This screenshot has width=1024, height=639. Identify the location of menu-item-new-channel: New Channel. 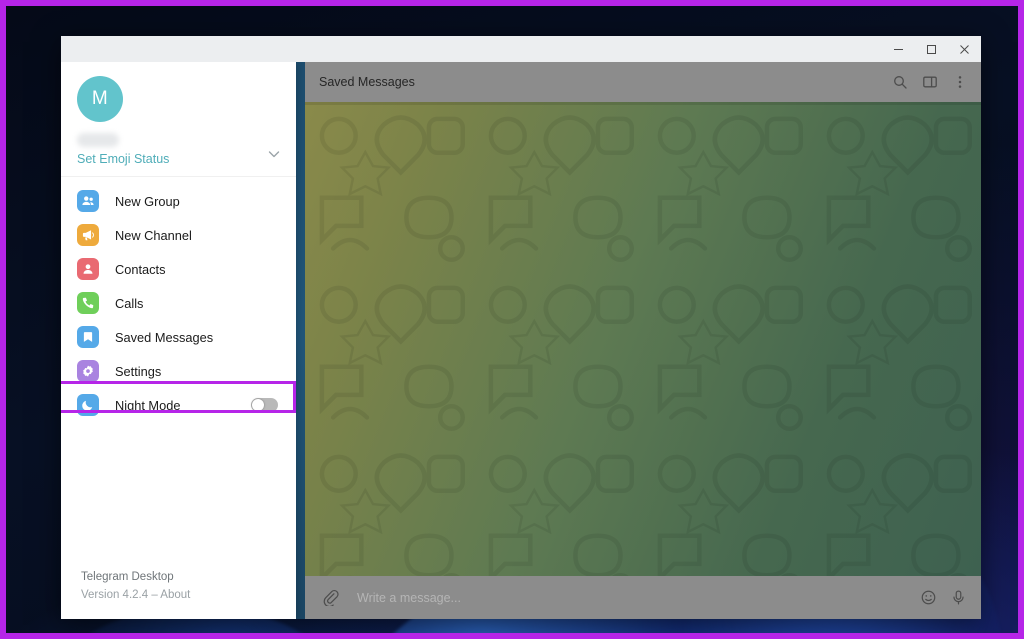
(178, 235).